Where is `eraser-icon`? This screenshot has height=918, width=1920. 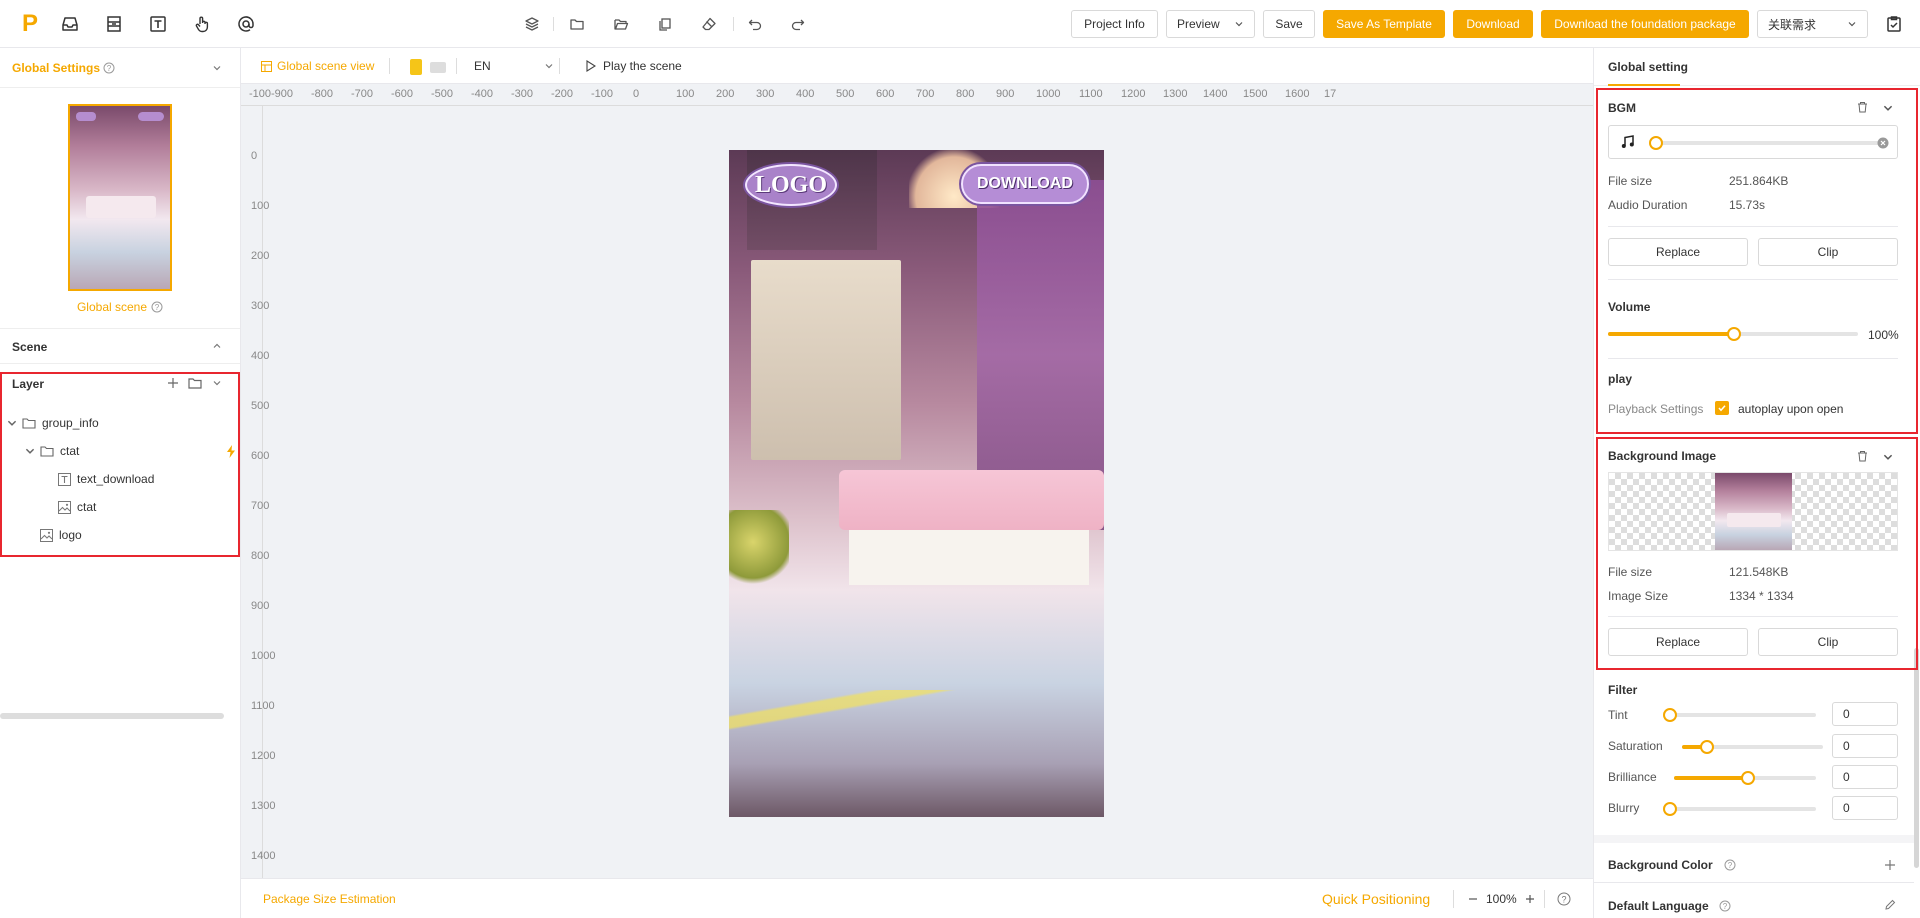
eraser-icon is located at coordinates (709, 24).